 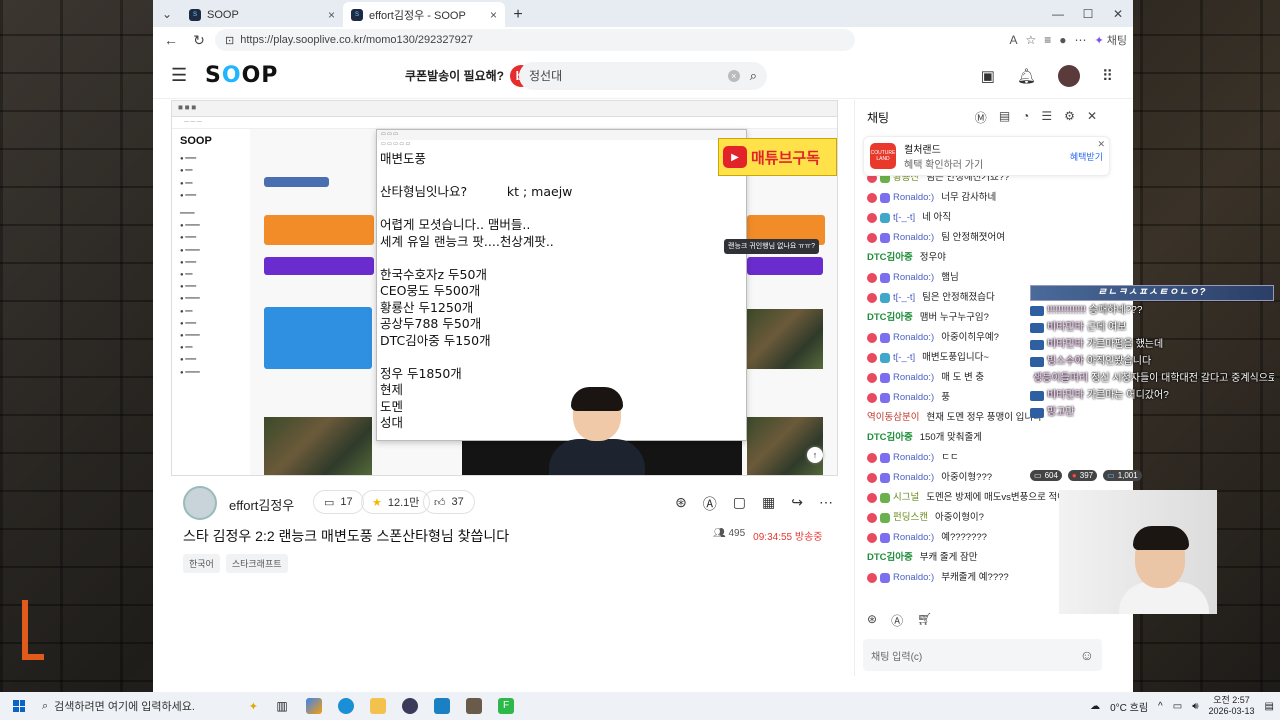 I want to click on task-view-icon: ▥, so click(x=282, y=706).